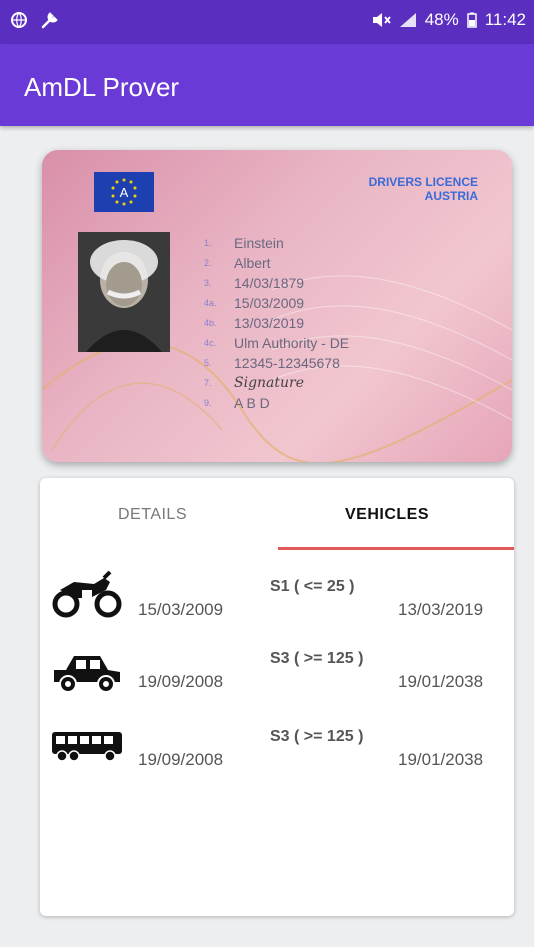  What do you see at coordinates (269, 303) in the screenshot?
I see `field-issue-date: 15/03/2009` at bounding box center [269, 303].